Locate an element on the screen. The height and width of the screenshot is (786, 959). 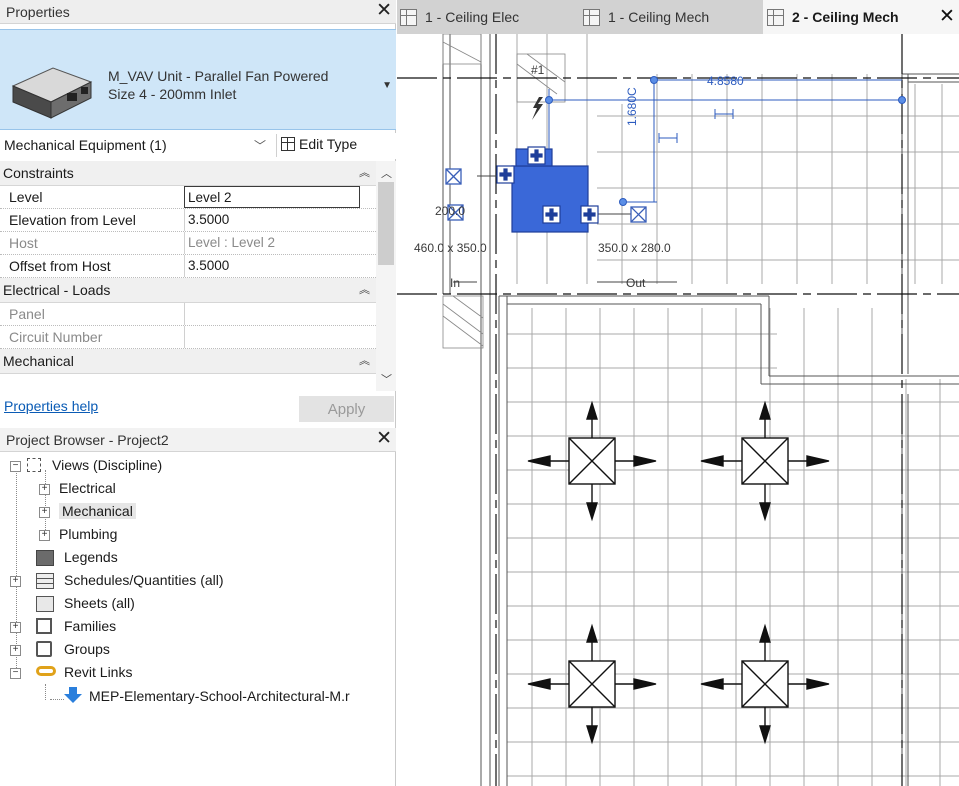
groups-icon is located at coordinates (44, 649).